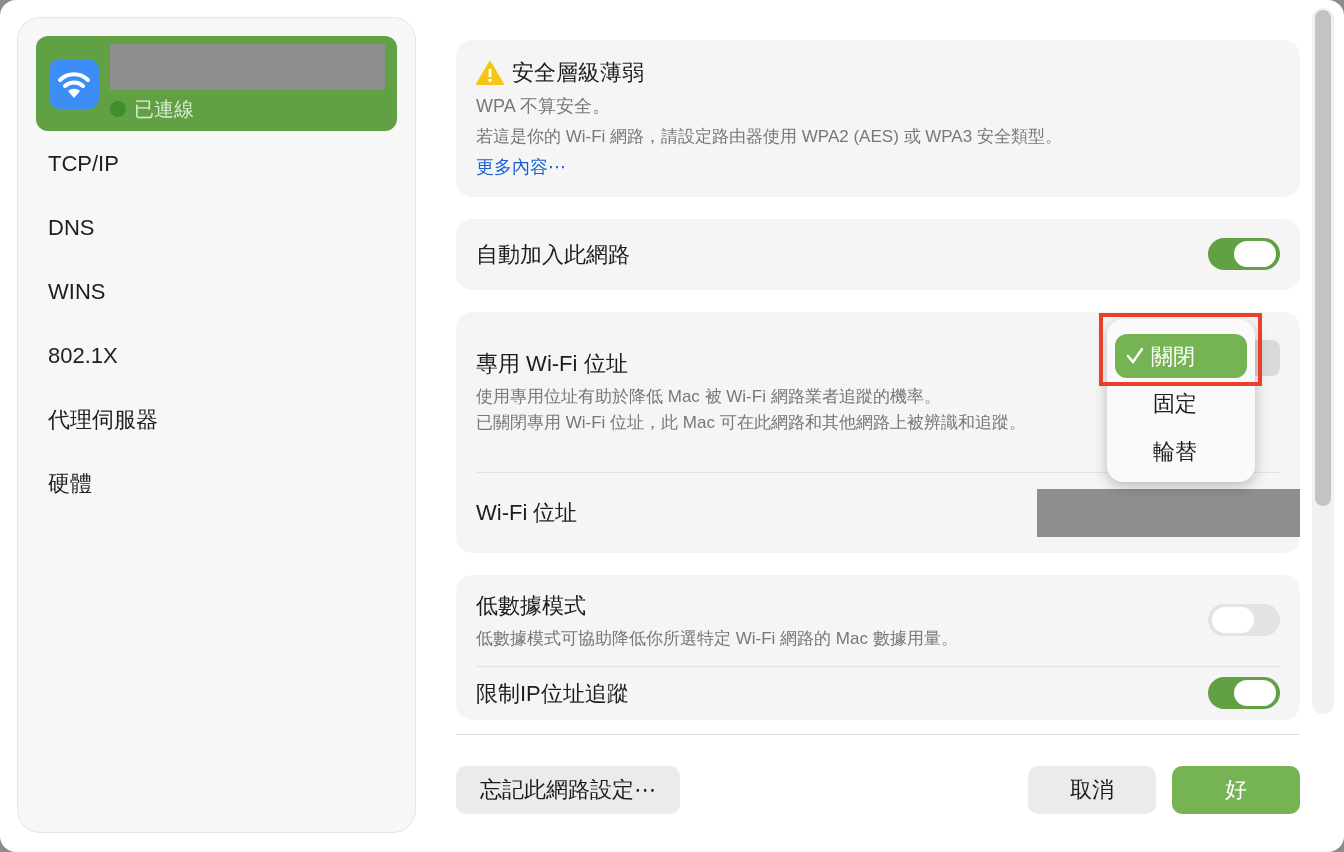 Image resolution: width=1344 pixels, height=852 pixels. Describe the element at coordinates (1092, 789) in the screenshot. I see `cancel-button: 取消` at that location.